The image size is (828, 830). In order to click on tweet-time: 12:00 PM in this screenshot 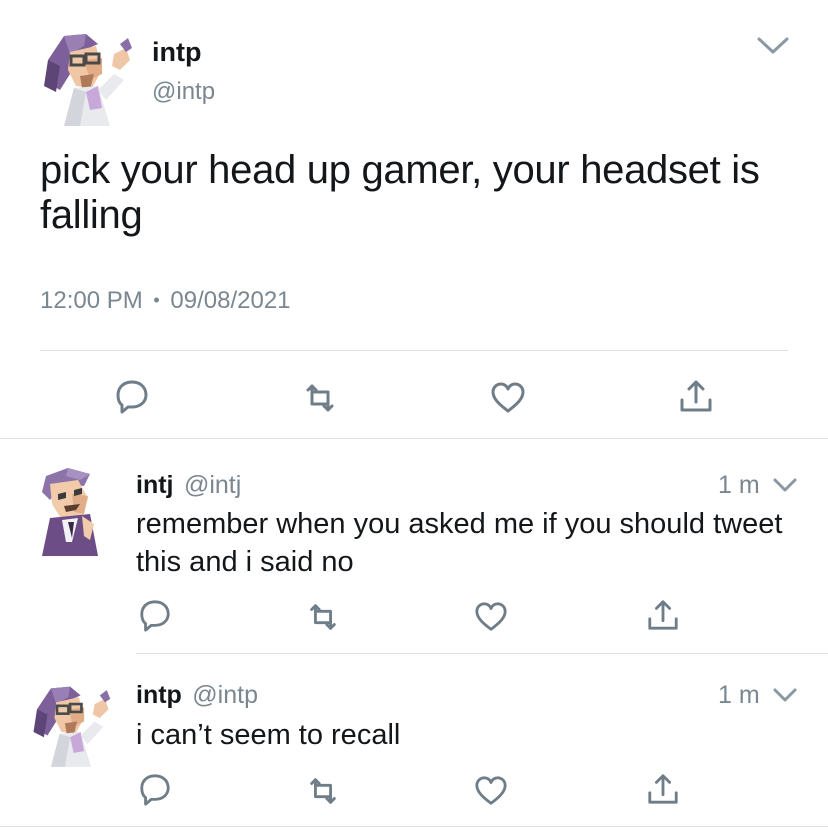, I will do `click(91, 300)`.